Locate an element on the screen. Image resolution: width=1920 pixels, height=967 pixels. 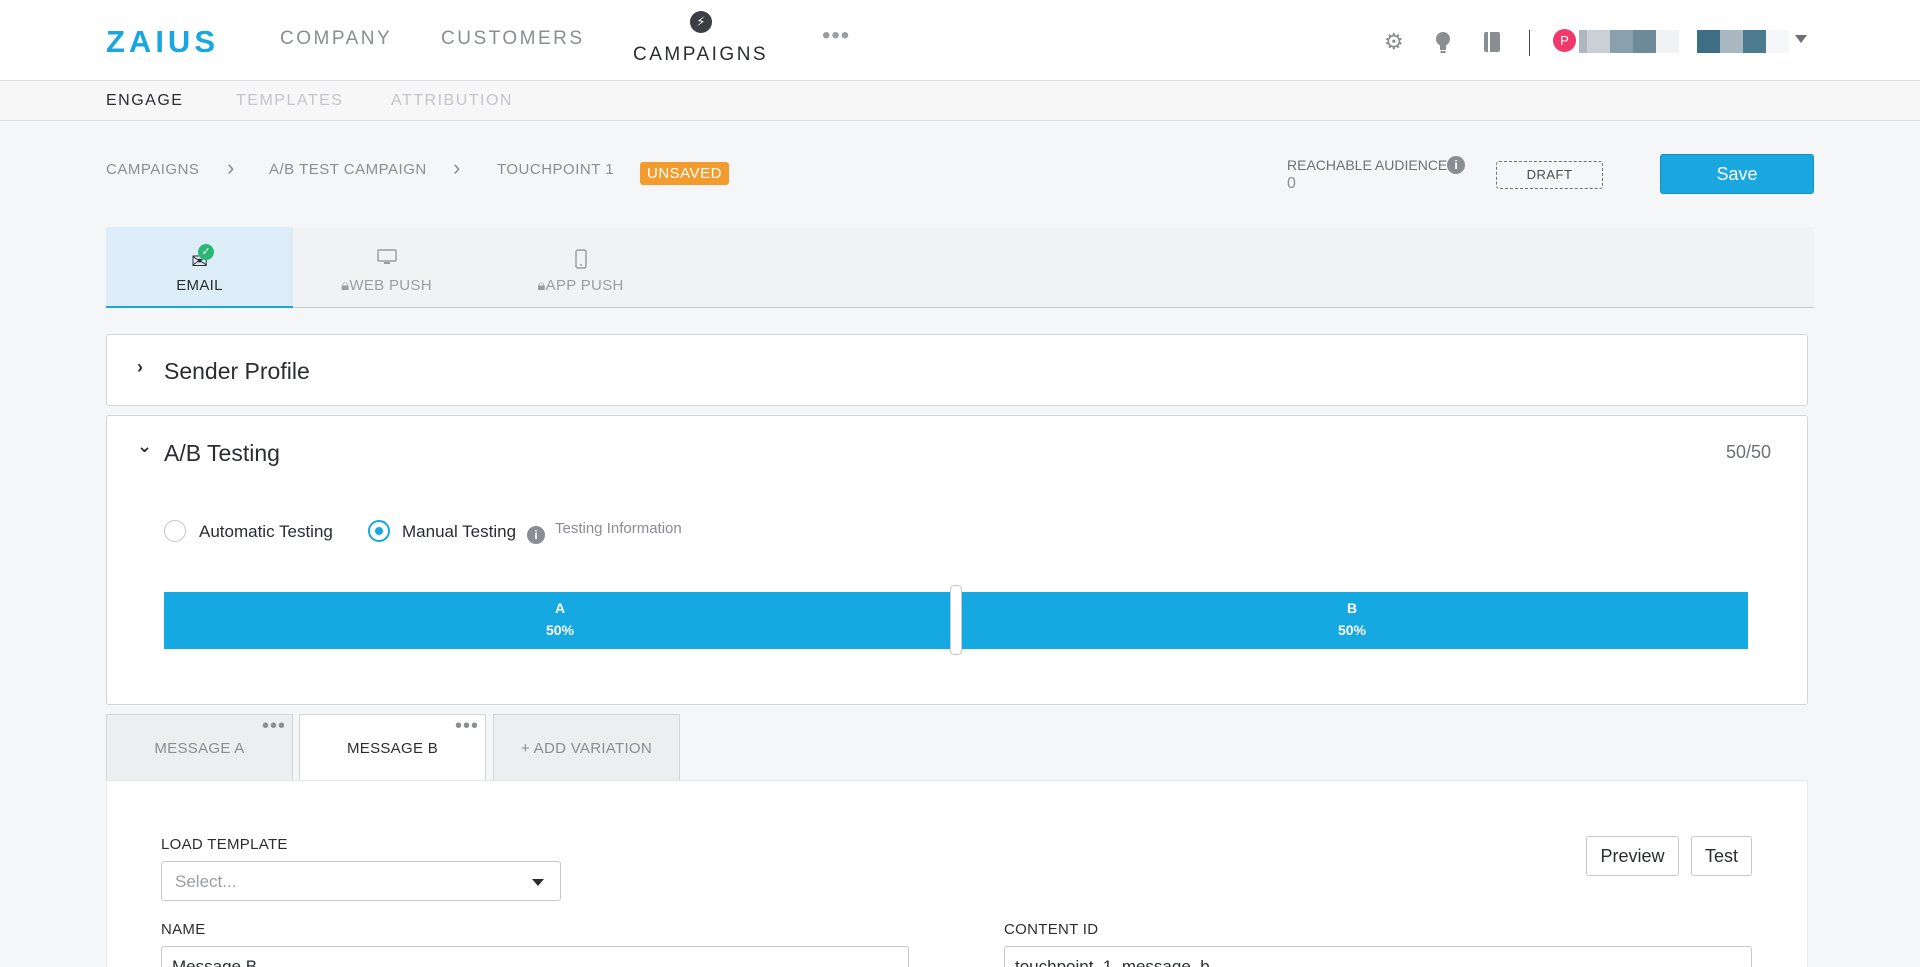
sub-nav: ENGAGE TEMPLATES ATTRIBUTION is located at coordinates (960, 101).